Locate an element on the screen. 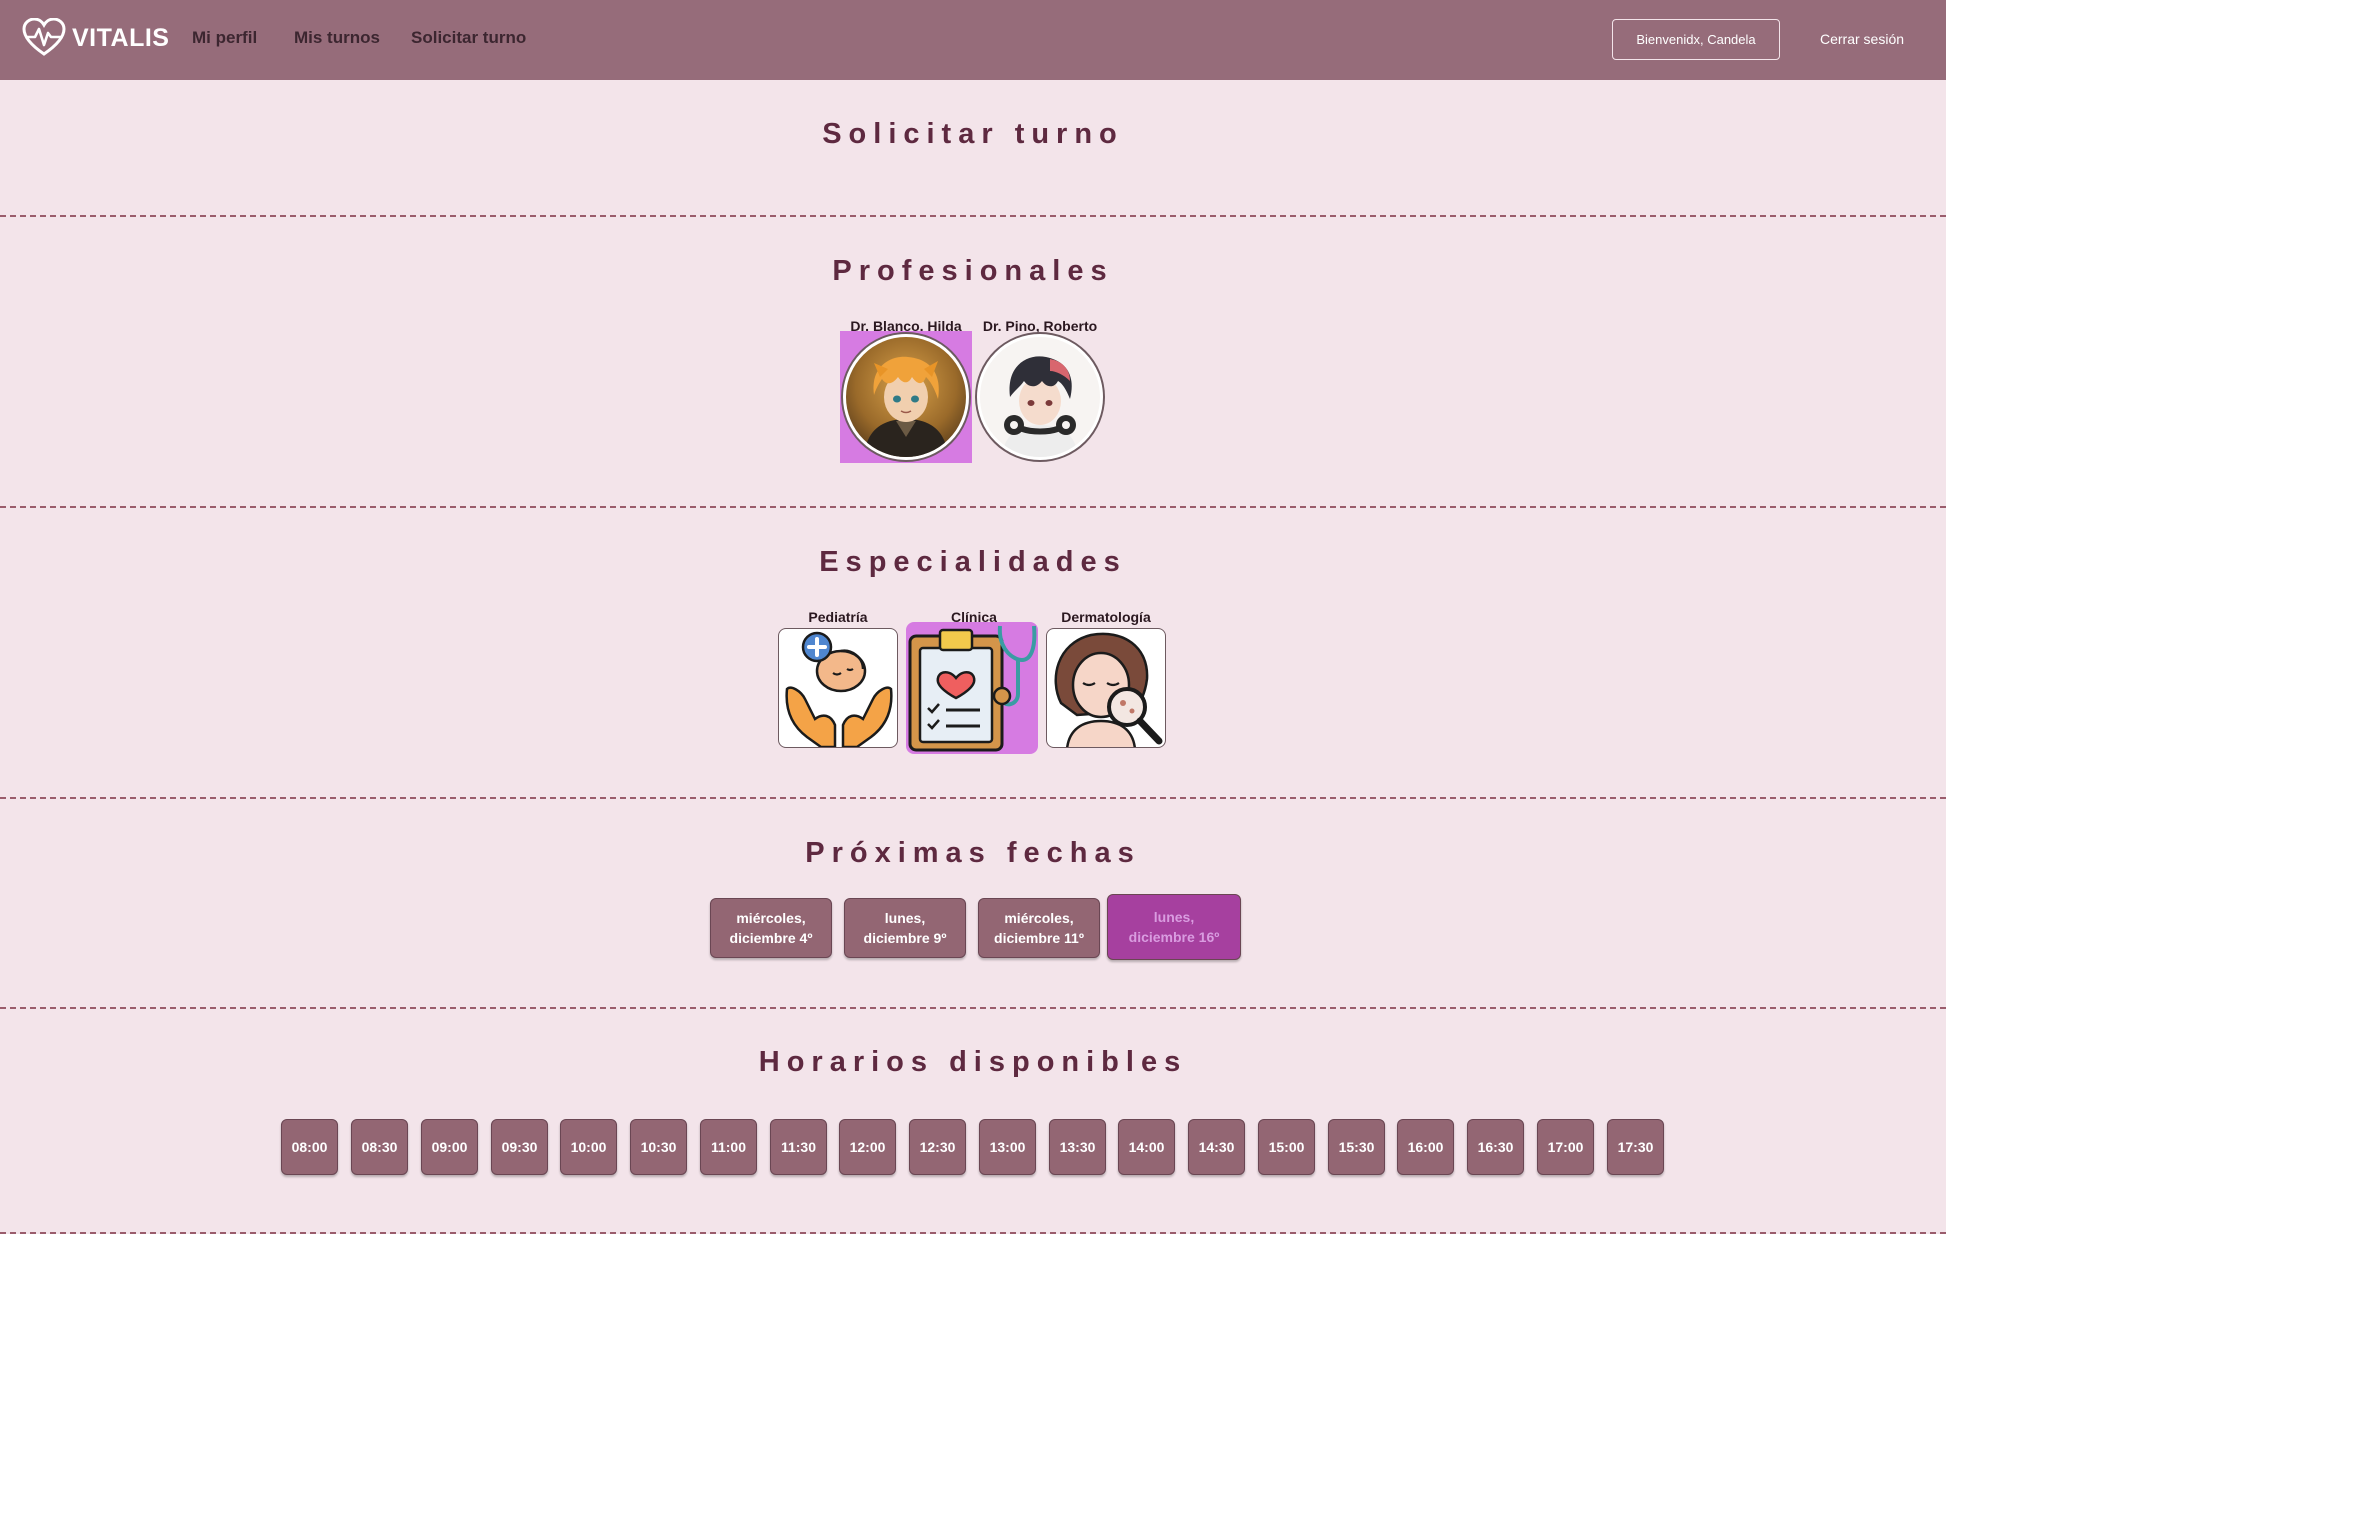 The height and width of the screenshot is (1522, 2378). page-title: Solicitar turno is located at coordinates (973, 134).